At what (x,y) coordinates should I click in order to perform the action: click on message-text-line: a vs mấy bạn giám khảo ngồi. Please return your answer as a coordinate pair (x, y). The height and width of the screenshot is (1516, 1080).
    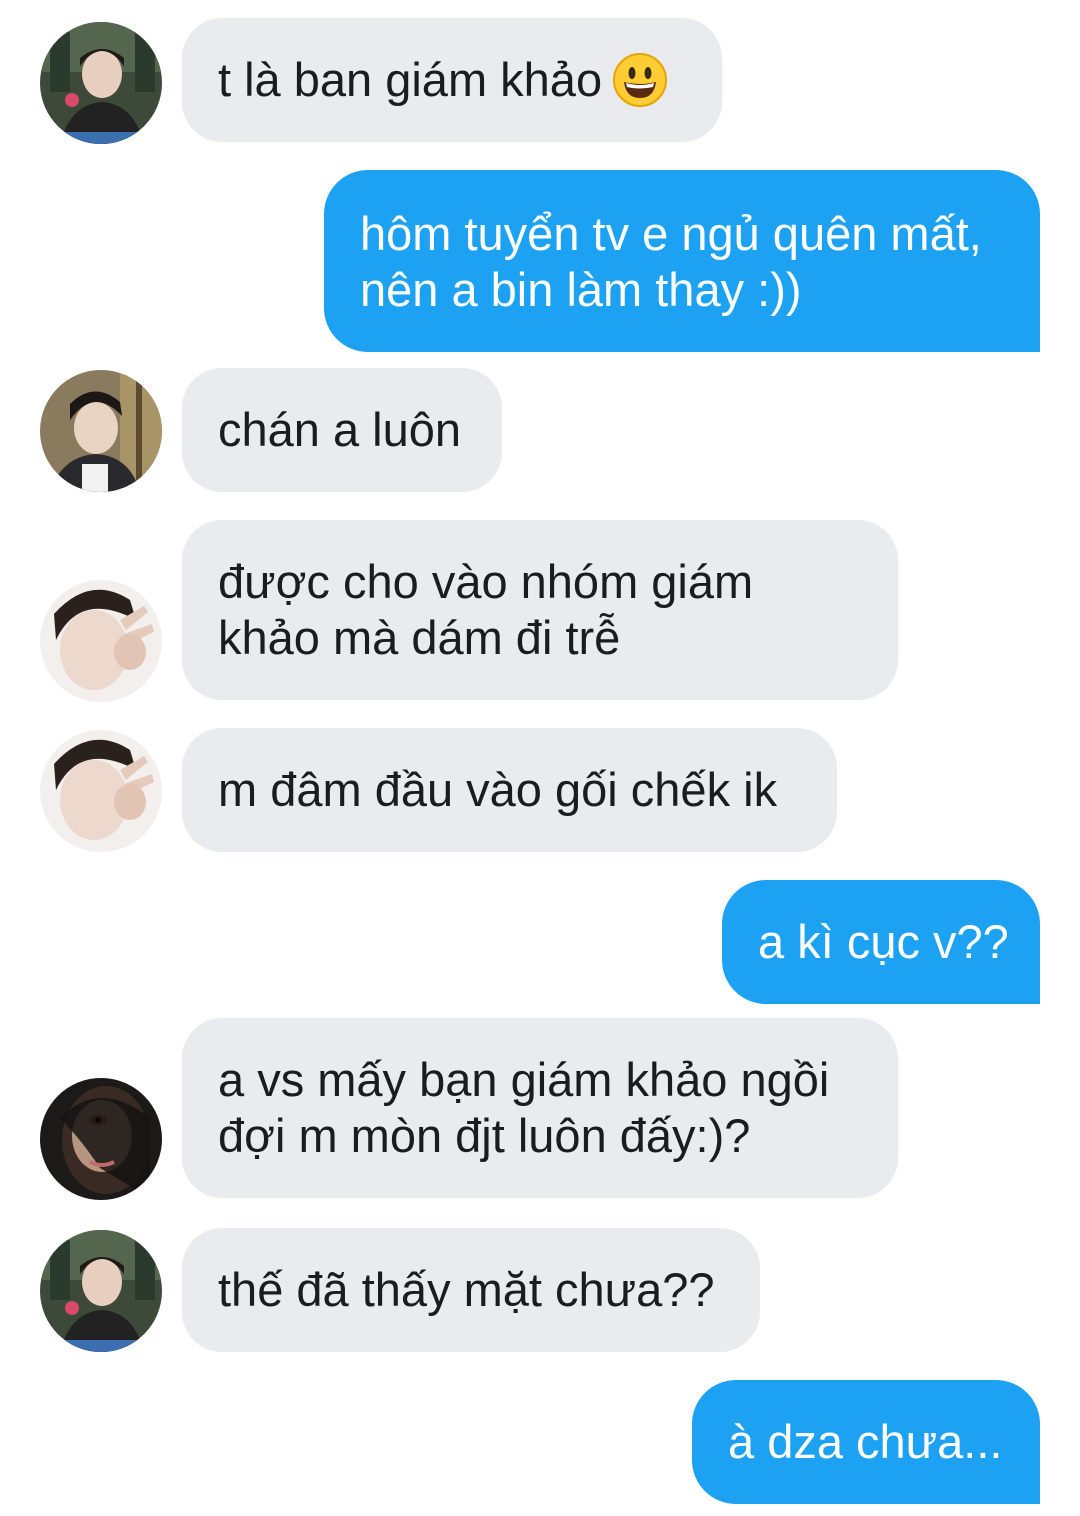
    Looking at the image, I should click on (524, 1079).